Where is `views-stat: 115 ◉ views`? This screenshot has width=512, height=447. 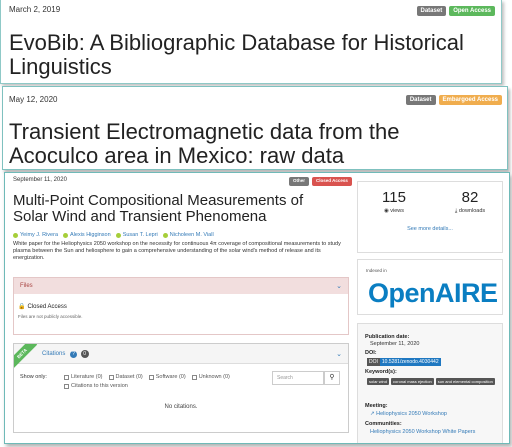
views-stat: 115 ◉ views is located at coordinates (394, 202).